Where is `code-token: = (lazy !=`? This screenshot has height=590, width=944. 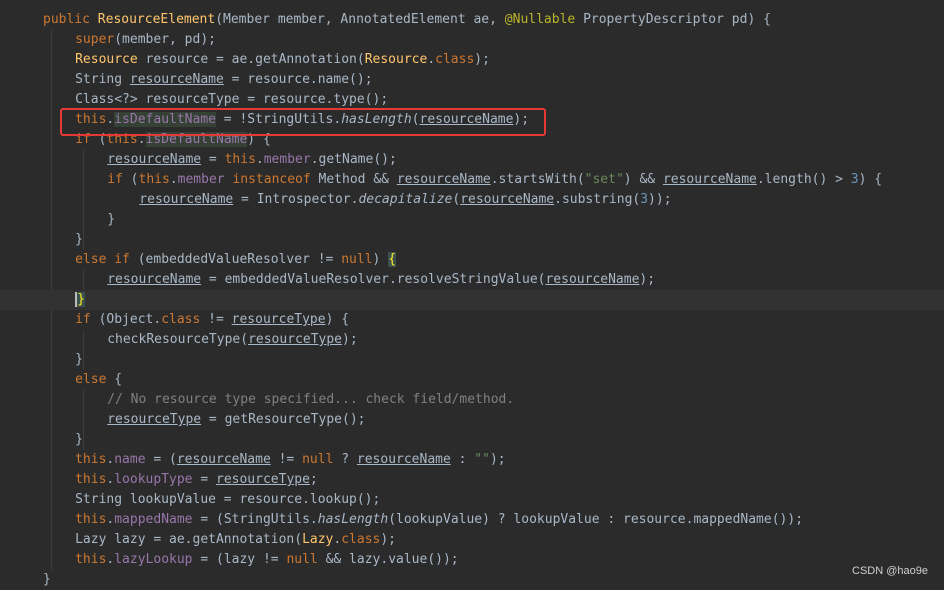 code-token: = (lazy != is located at coordinates (239, 559).